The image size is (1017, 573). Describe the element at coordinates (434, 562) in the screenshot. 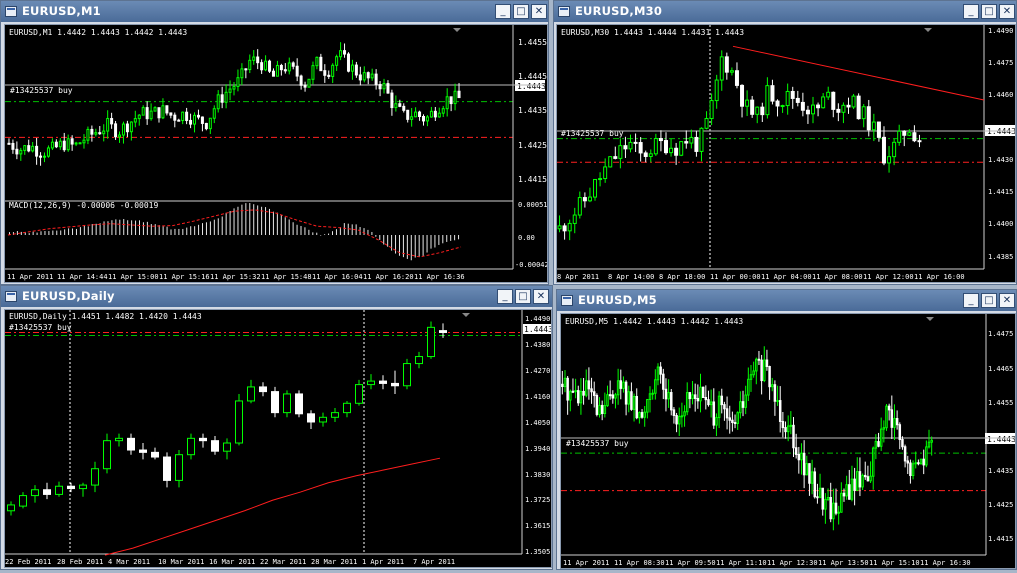

I see `time-axis-label: 7 Apr 2011` at that location.